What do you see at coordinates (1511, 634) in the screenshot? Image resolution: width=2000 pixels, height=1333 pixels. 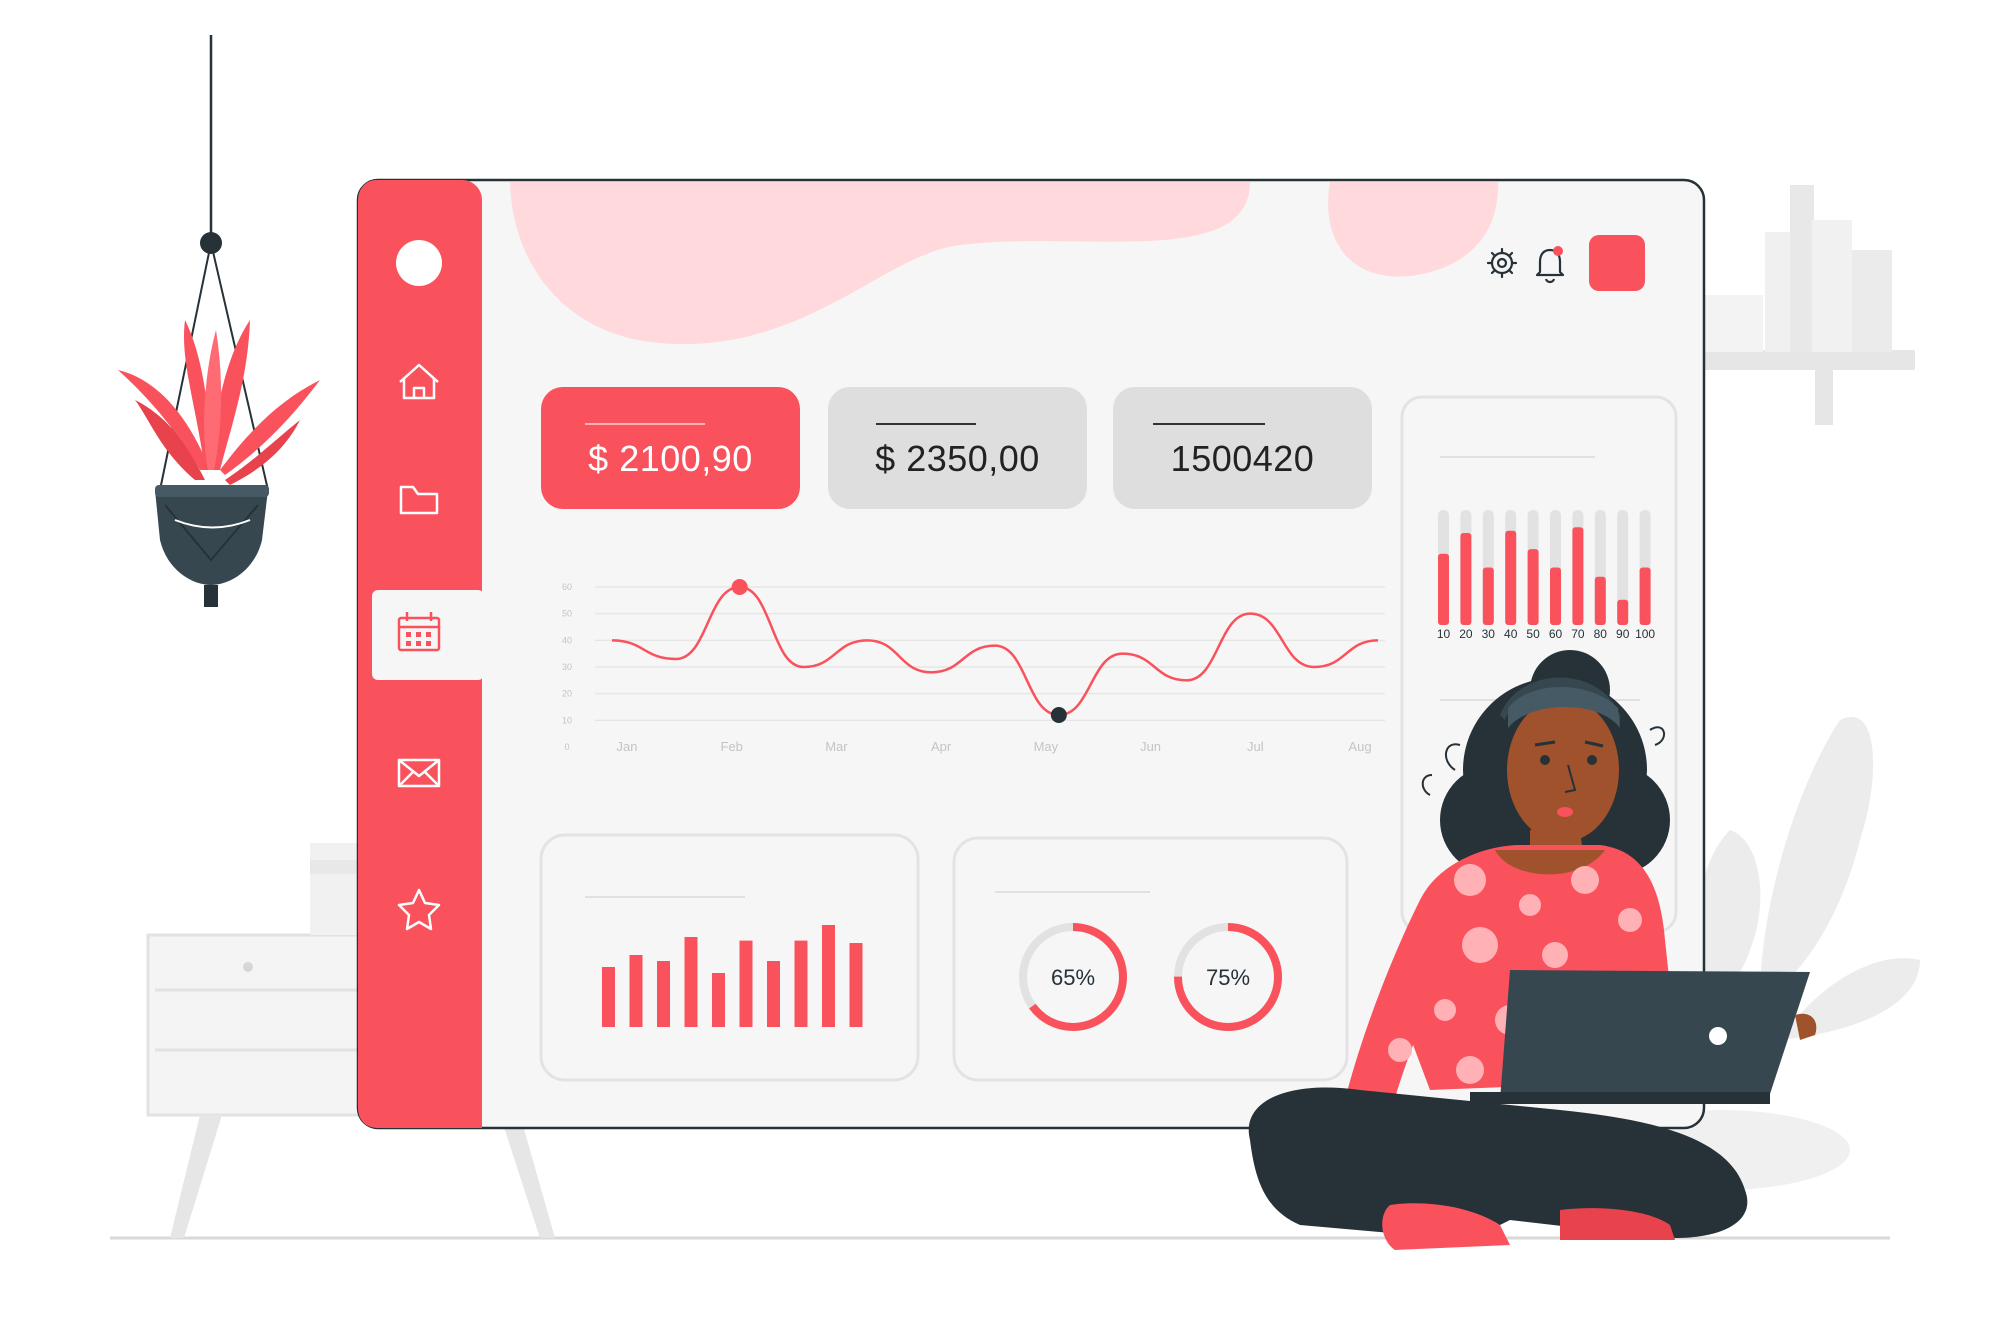 I see `x-tick-label: 40` at bounding box center [1511, 634].